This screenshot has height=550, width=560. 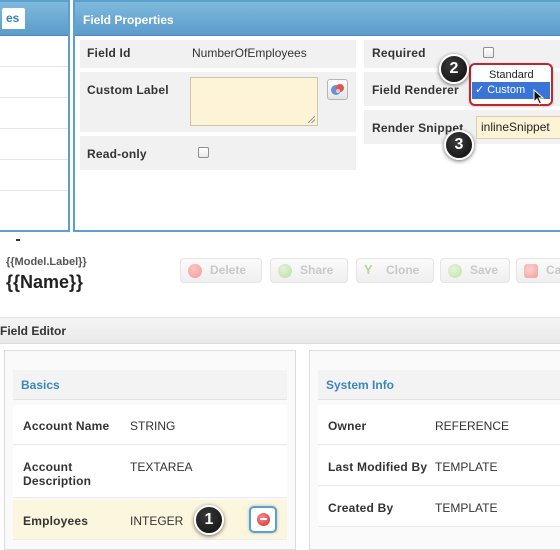 I want to click on share-icon, so click(x=285, y=271).